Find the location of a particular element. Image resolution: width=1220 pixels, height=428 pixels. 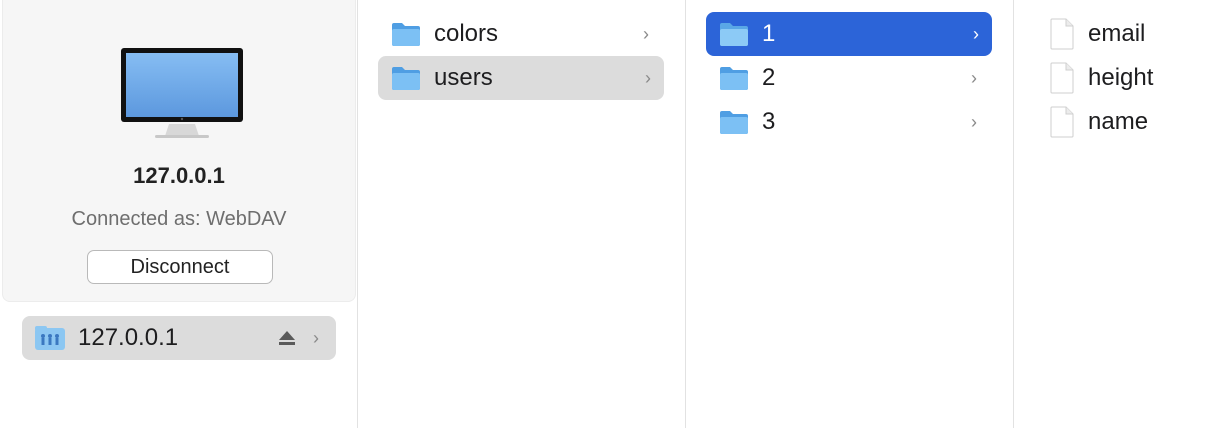

file-item-height: height is located at coordinates (1131, 78).